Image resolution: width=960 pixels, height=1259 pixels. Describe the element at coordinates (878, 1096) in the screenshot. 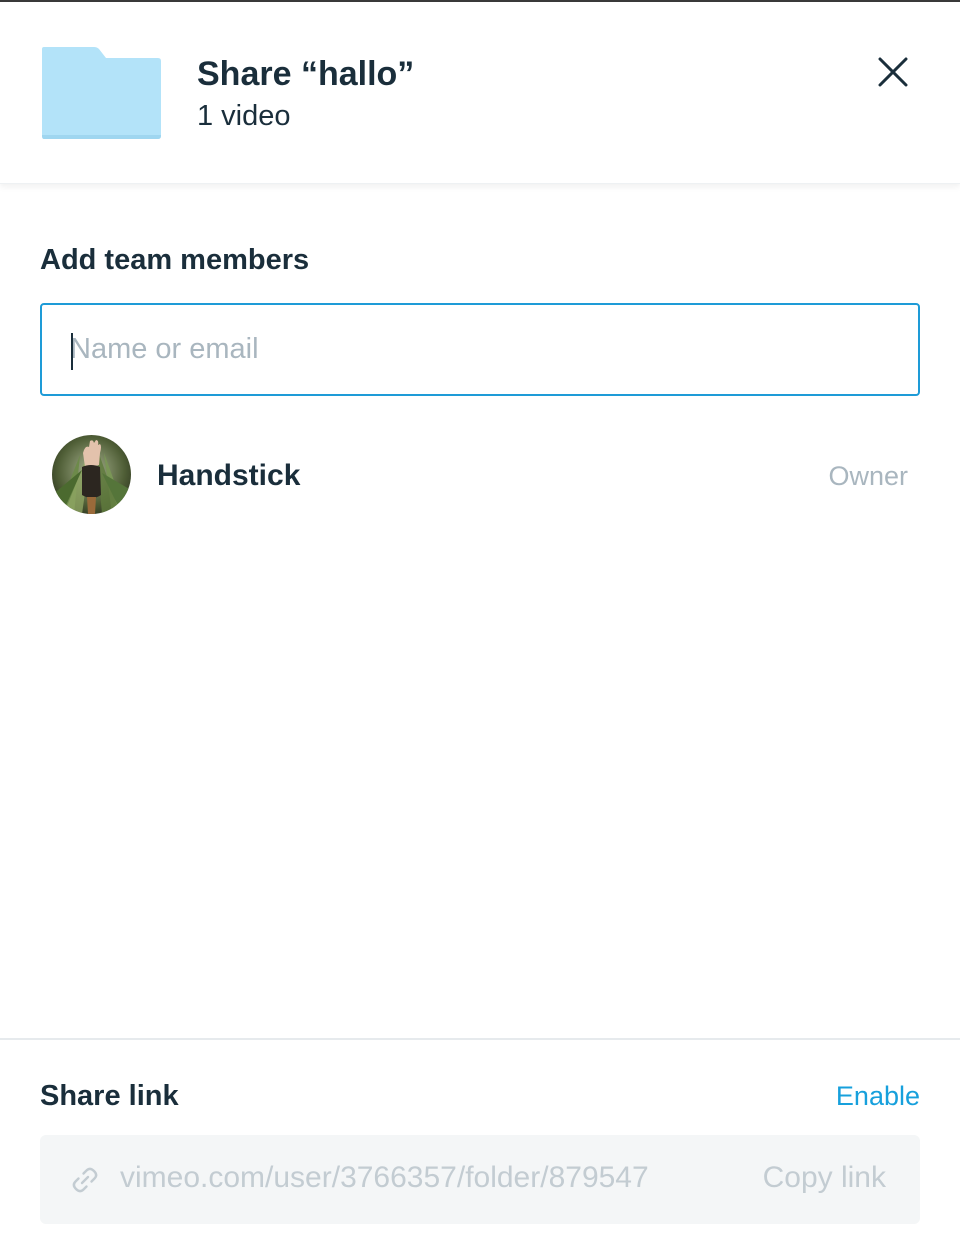

I see `enable-share-link-button: Enable` at that location.